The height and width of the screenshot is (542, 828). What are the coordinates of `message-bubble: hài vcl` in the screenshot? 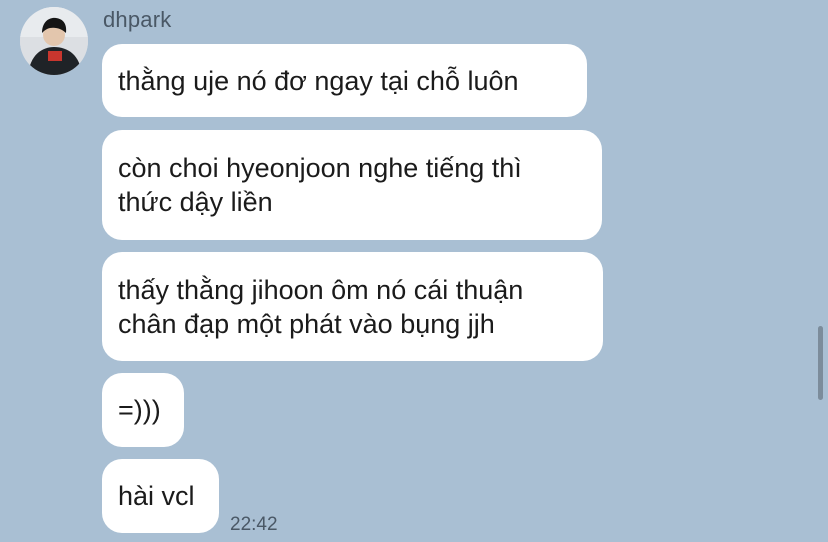 It's located at (160, 496).